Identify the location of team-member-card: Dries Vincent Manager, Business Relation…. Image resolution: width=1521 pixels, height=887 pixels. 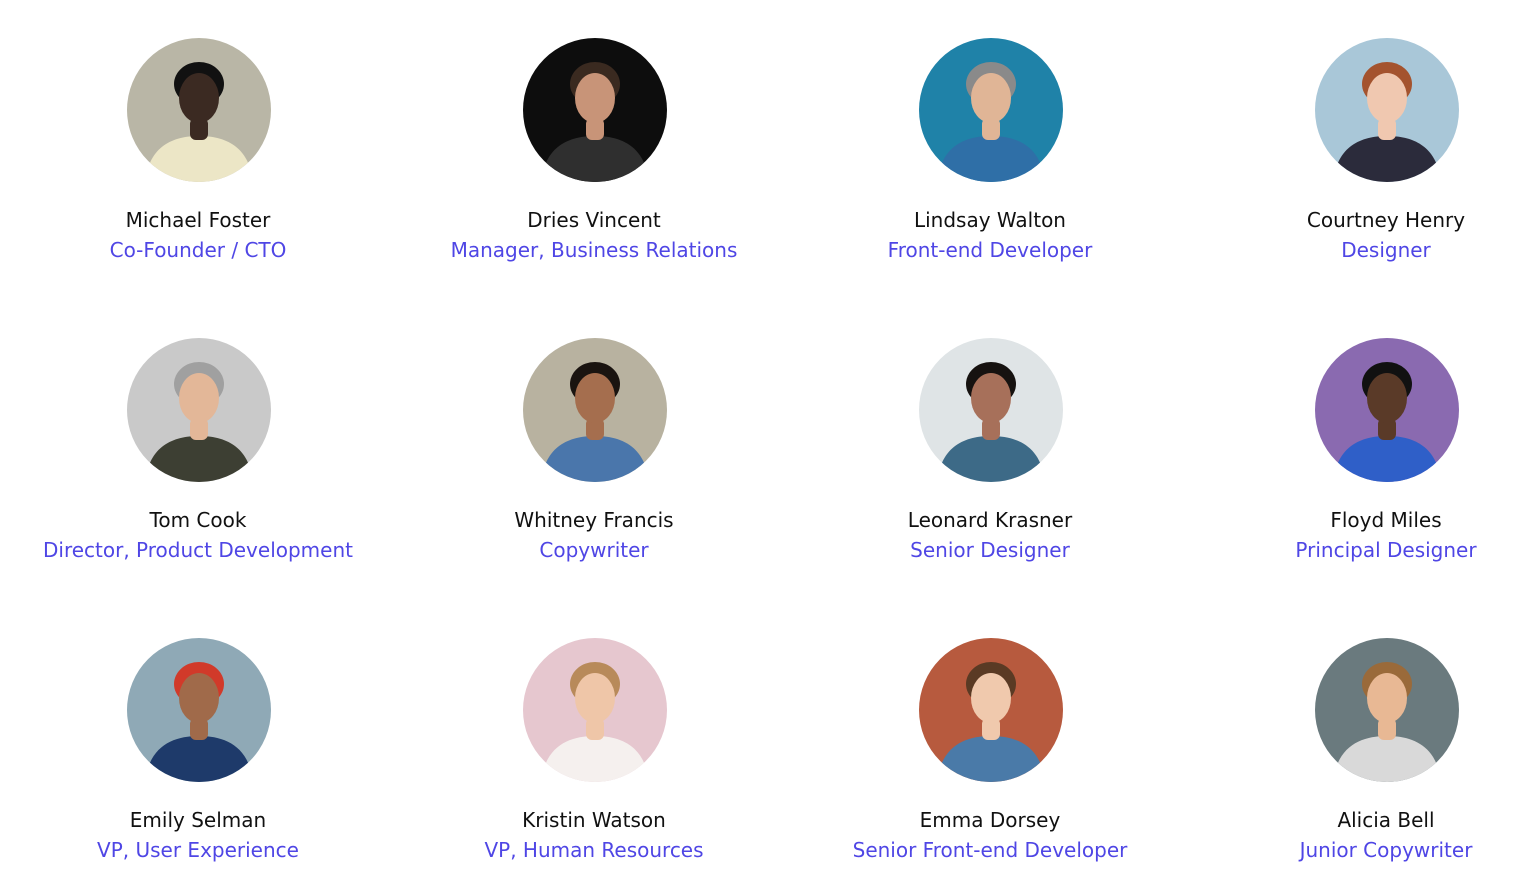
(594, 131).